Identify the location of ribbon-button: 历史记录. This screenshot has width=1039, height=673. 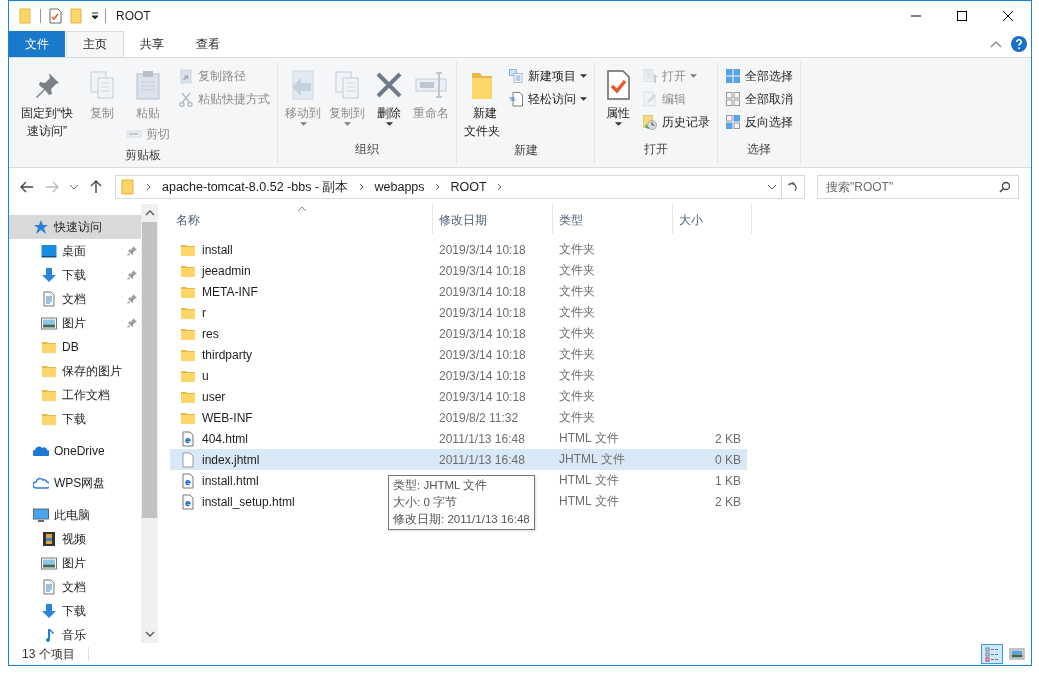
(676, 122).